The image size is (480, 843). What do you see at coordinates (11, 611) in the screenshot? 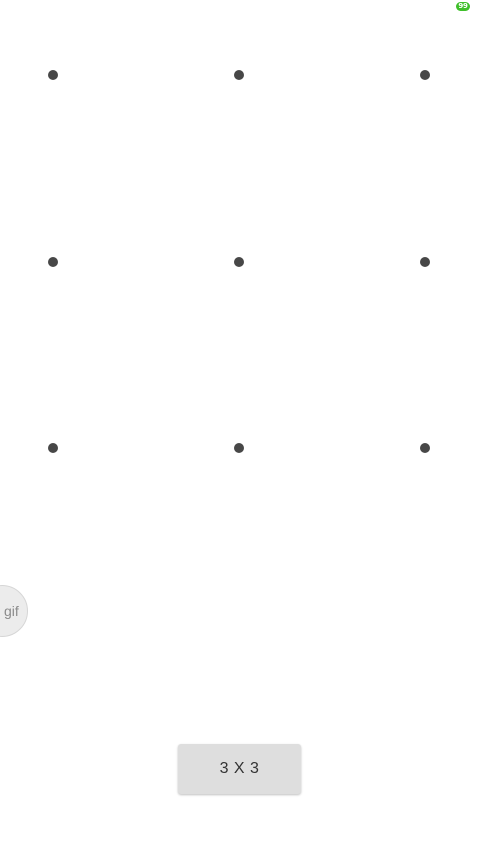
I see `gif-label: gif` at bounding box center [11, 611].